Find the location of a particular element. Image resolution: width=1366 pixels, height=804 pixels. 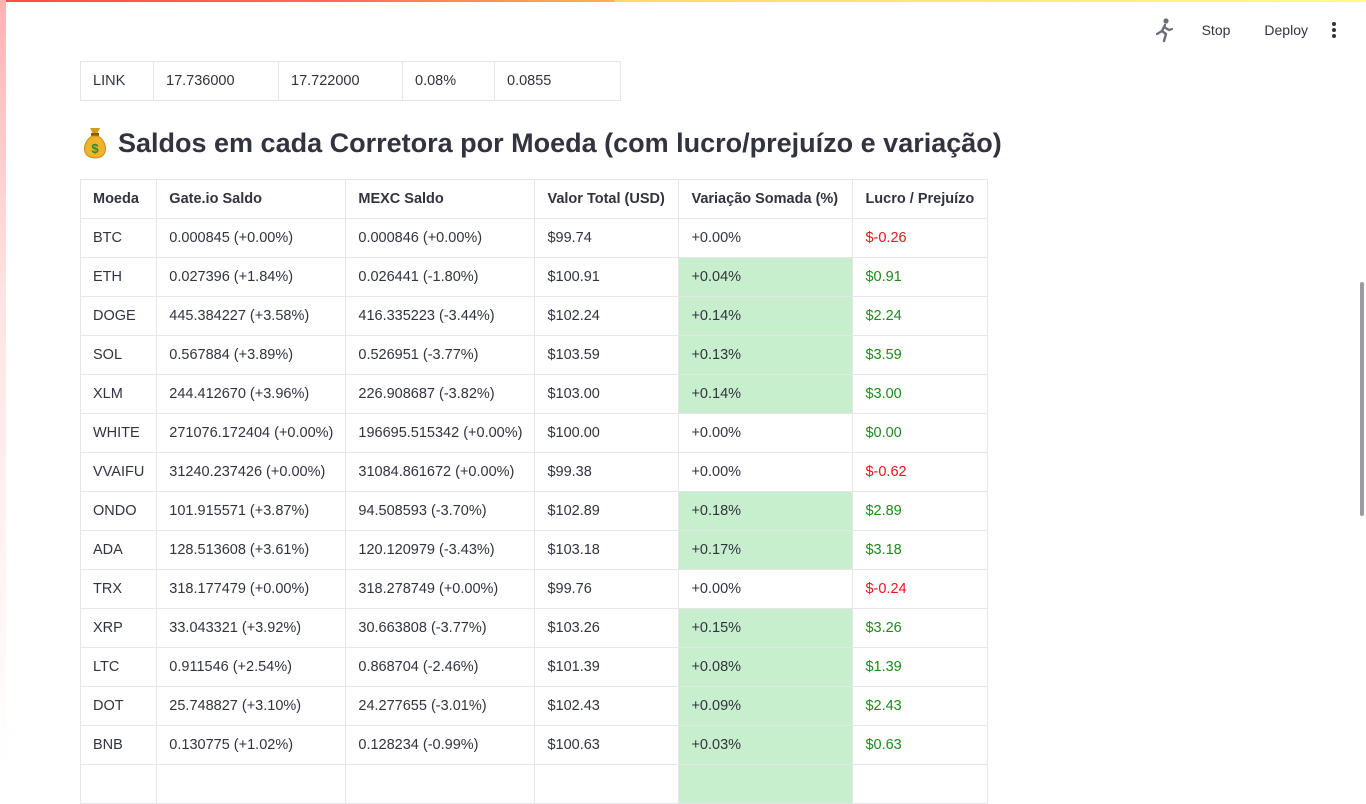

money-bag-icon: $ is located at coordinates (95, 143).